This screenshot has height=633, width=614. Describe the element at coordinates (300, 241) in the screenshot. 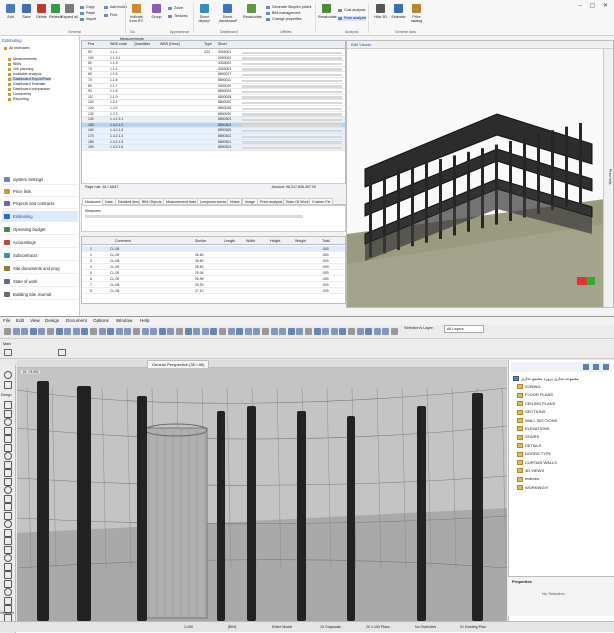

I see `column-header: Weight` at that location.